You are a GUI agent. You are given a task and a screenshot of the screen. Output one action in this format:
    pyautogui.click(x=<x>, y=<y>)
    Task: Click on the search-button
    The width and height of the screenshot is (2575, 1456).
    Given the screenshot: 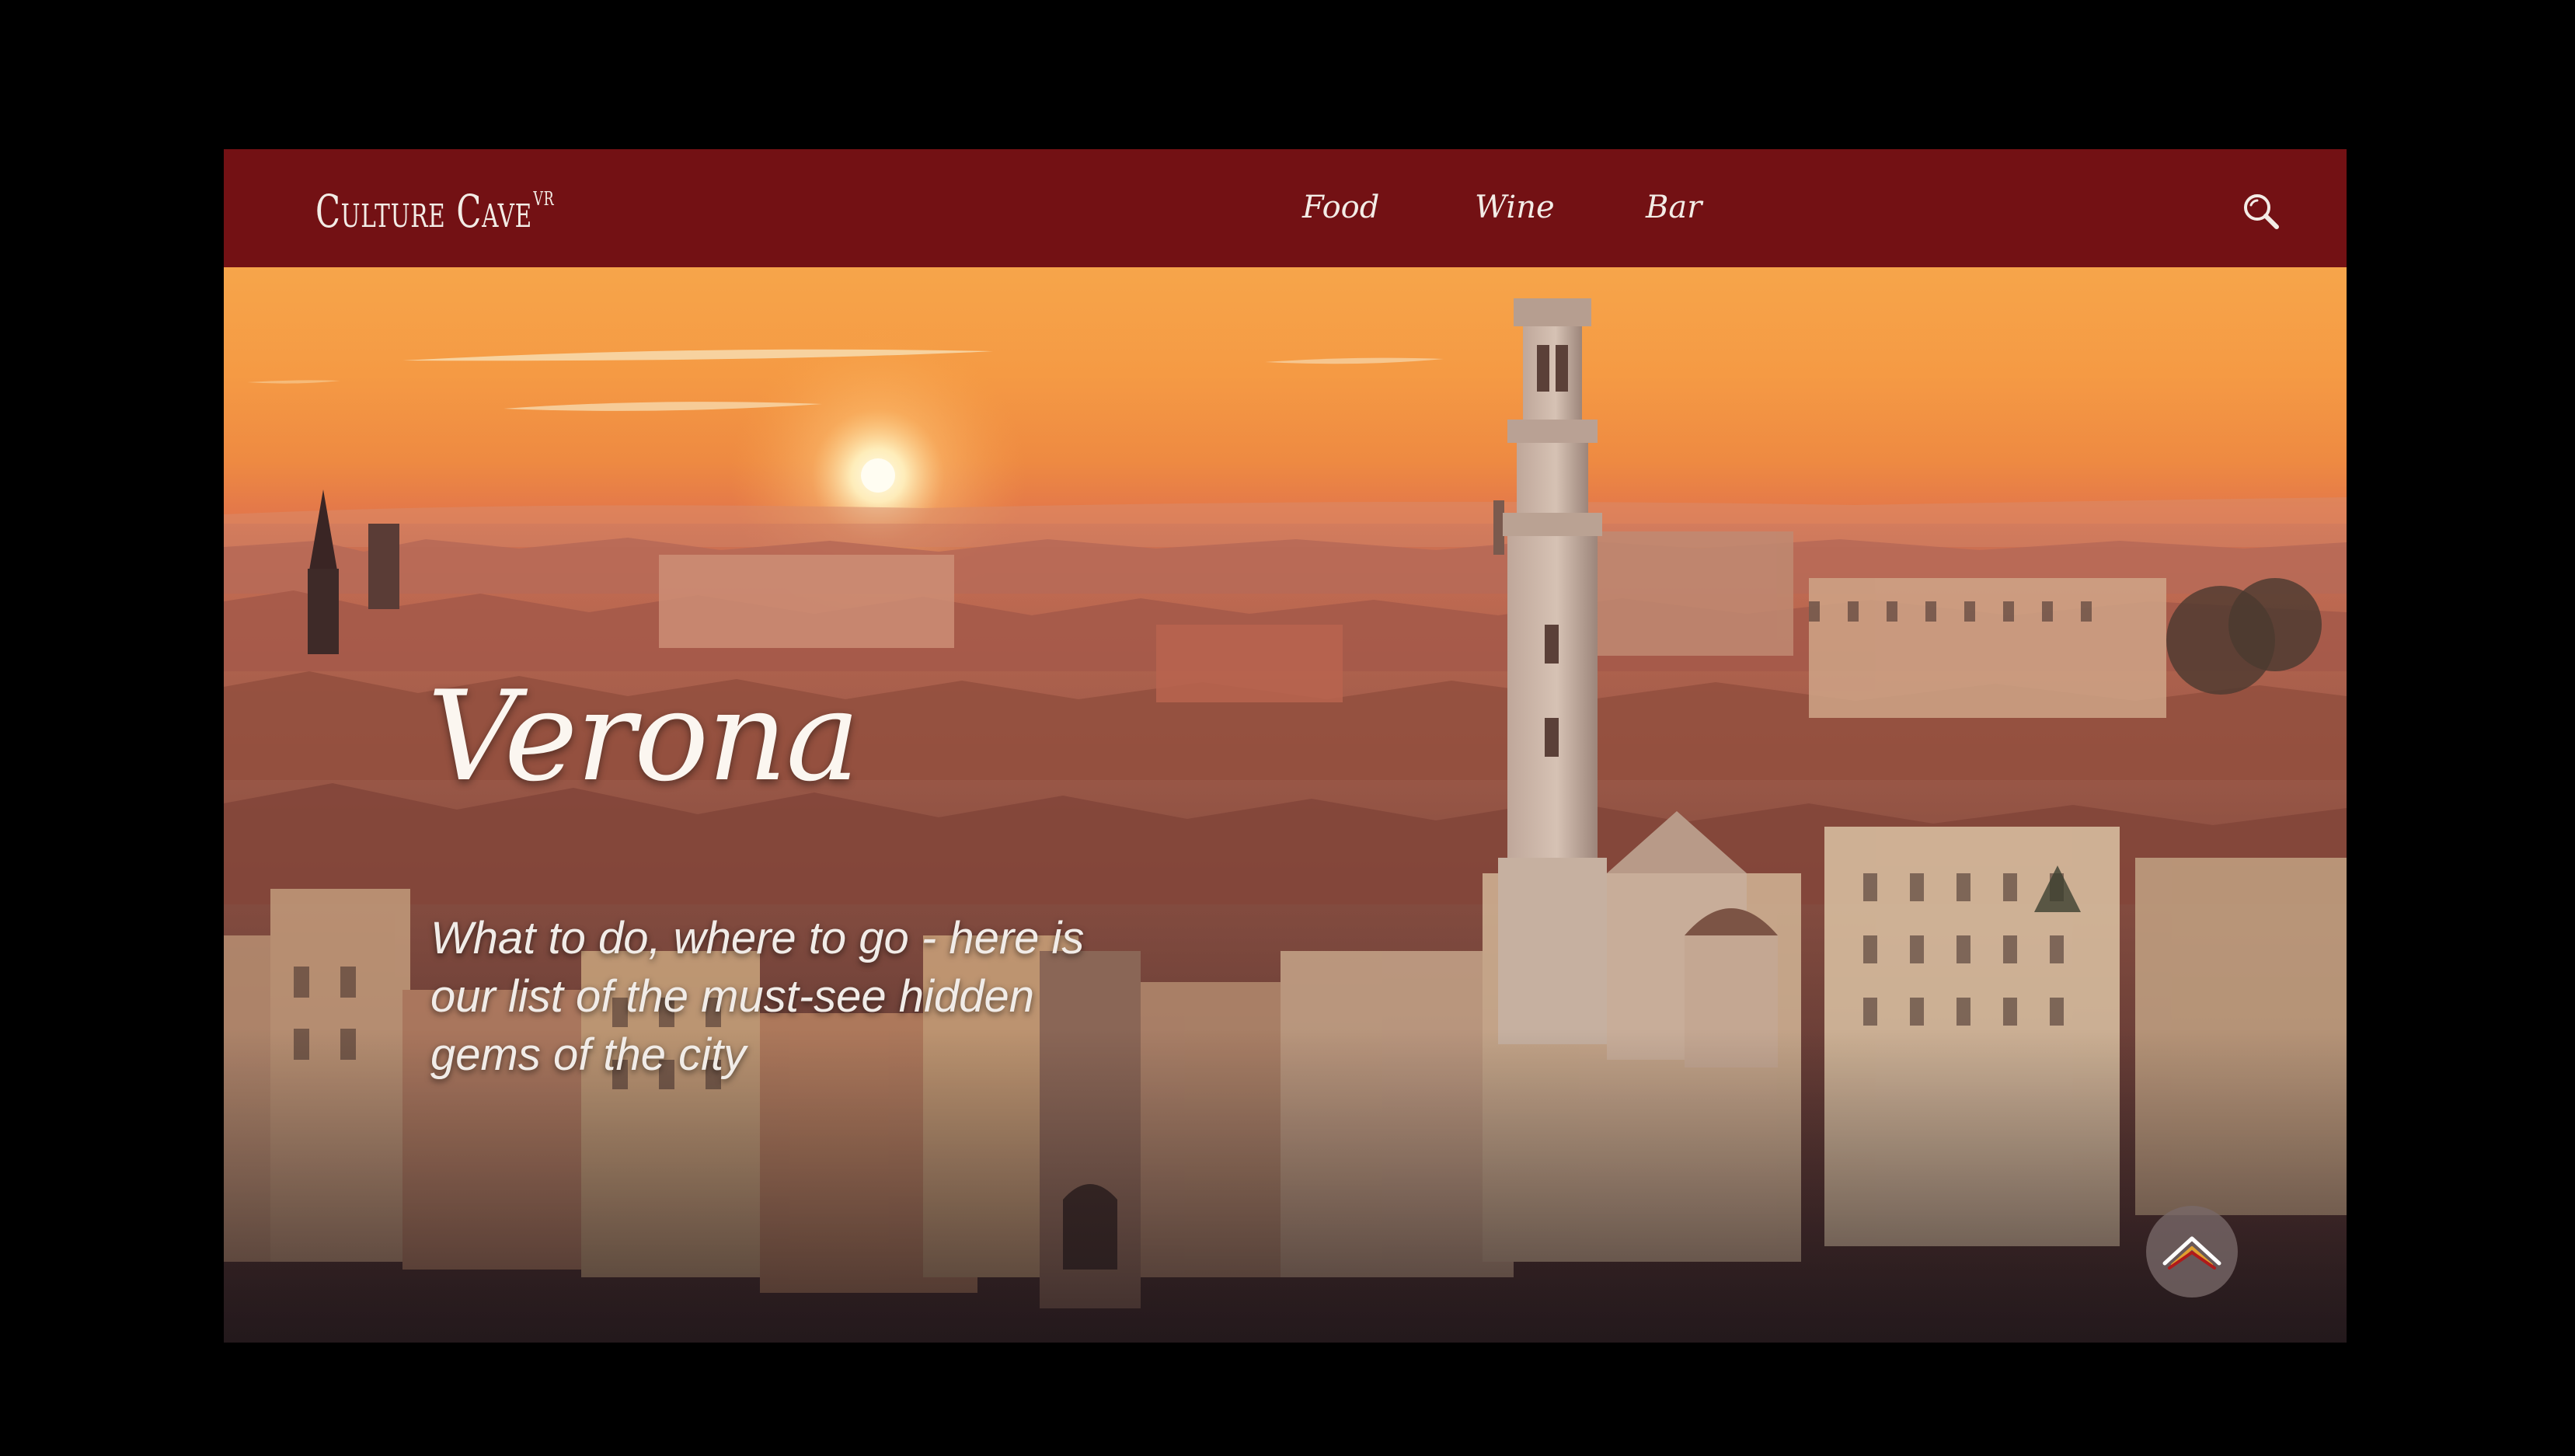 What is the action you would take?
    pyautogui.click(x=2261, y=211)
    